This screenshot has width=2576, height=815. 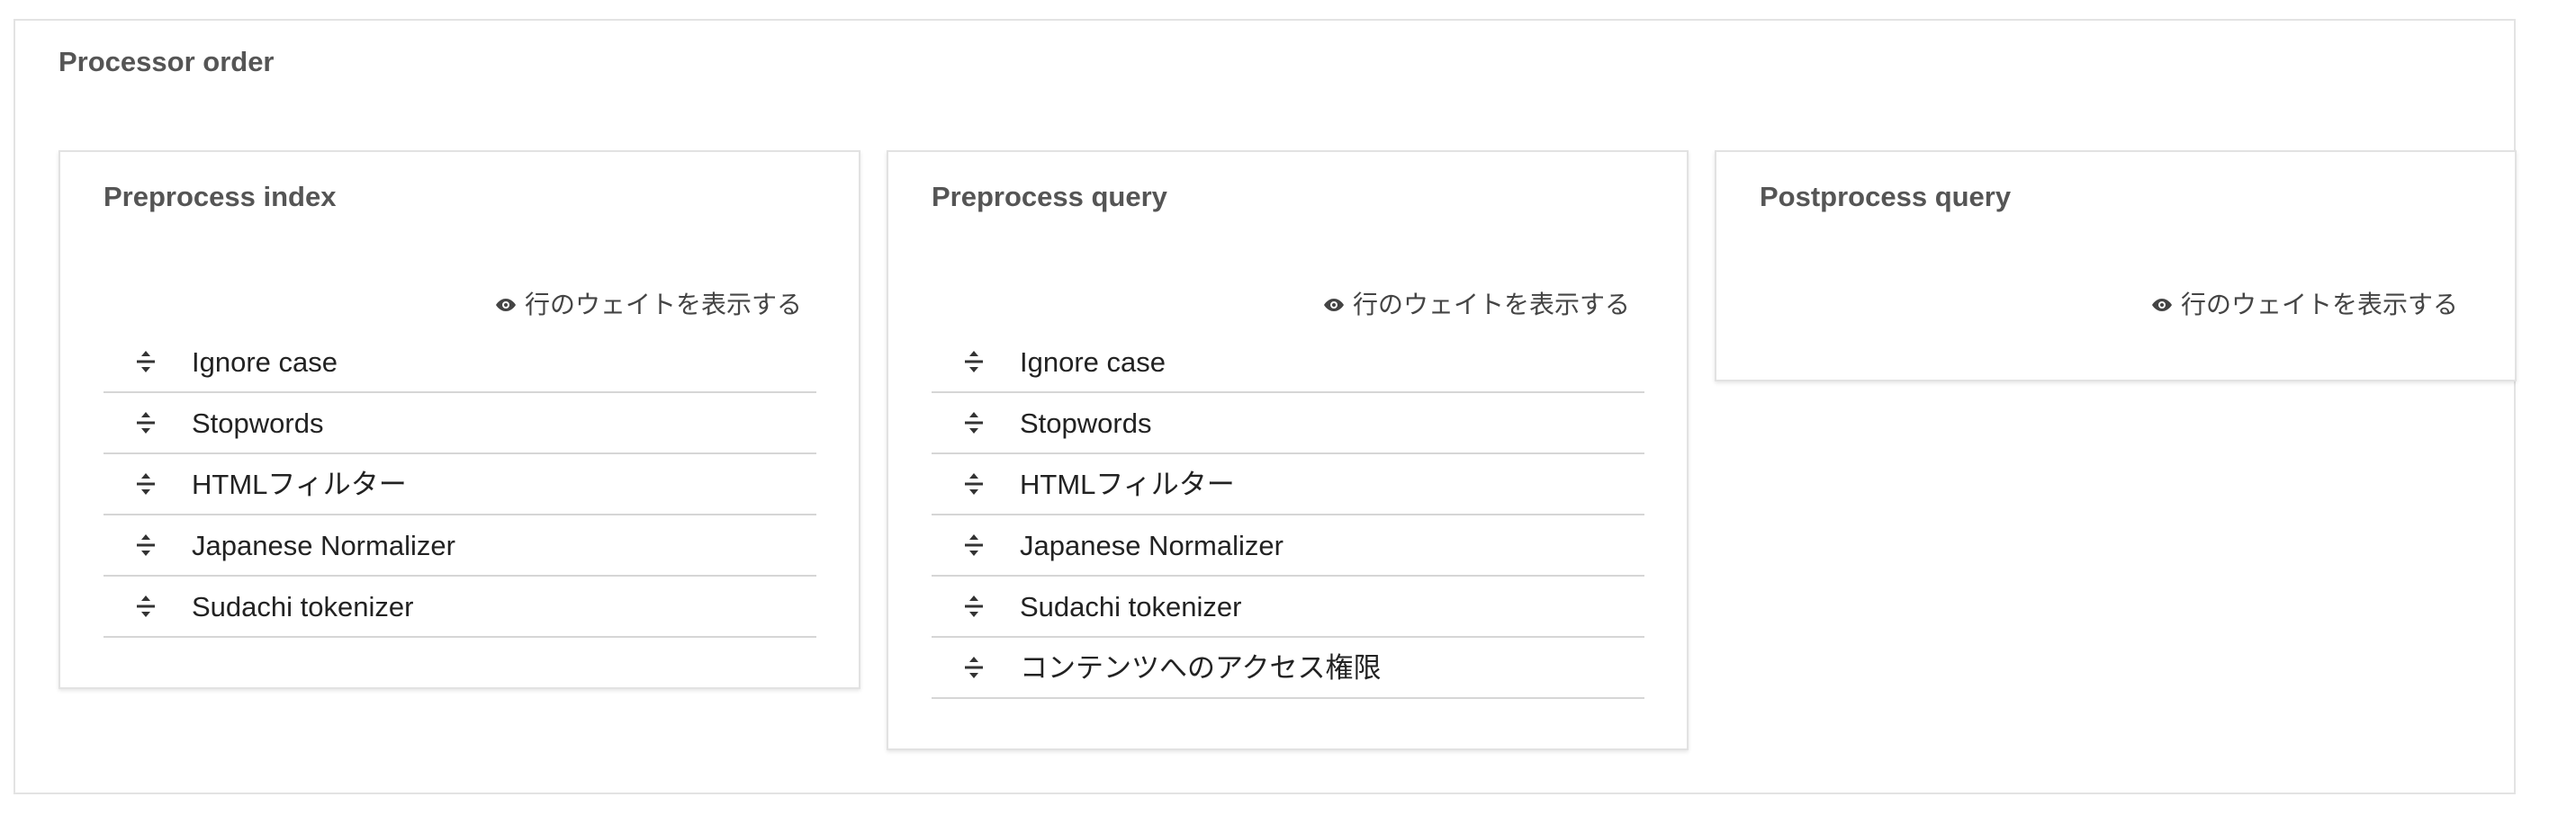 I want to click on processor-label: コンテンツへのアクセス権限, so click(x=1201, y=667).